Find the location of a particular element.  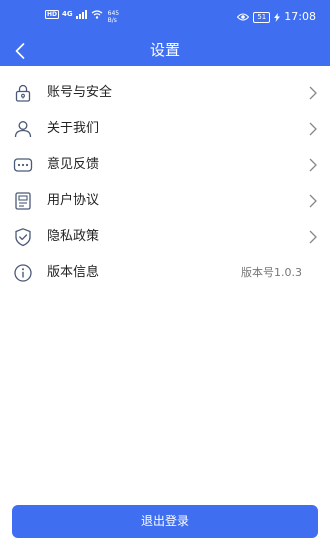

title-bar: 设置 is located at coordinates (165, 51).